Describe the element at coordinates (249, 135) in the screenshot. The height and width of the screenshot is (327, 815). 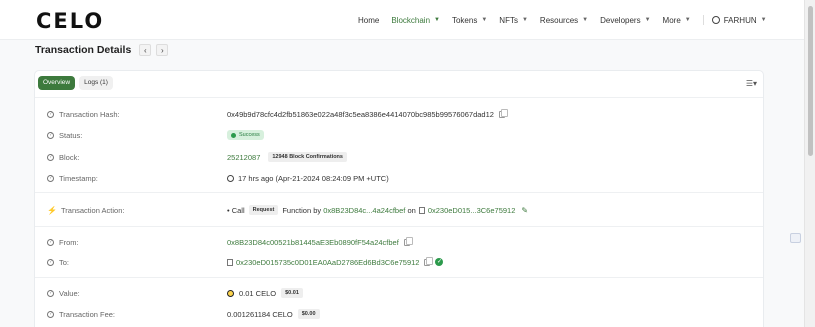
I see `status-value: Success` at that location.